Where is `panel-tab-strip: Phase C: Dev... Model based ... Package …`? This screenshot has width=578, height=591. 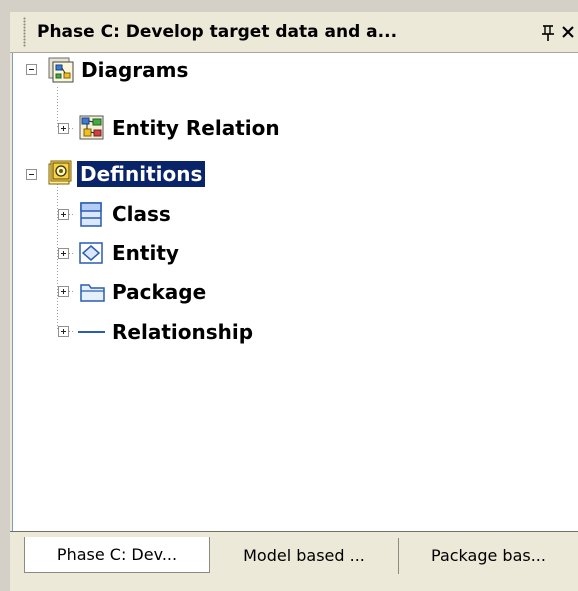
panel-tab-strip: Phase C: Dev... Model based ... Package … is located at coordinates (294, 561).